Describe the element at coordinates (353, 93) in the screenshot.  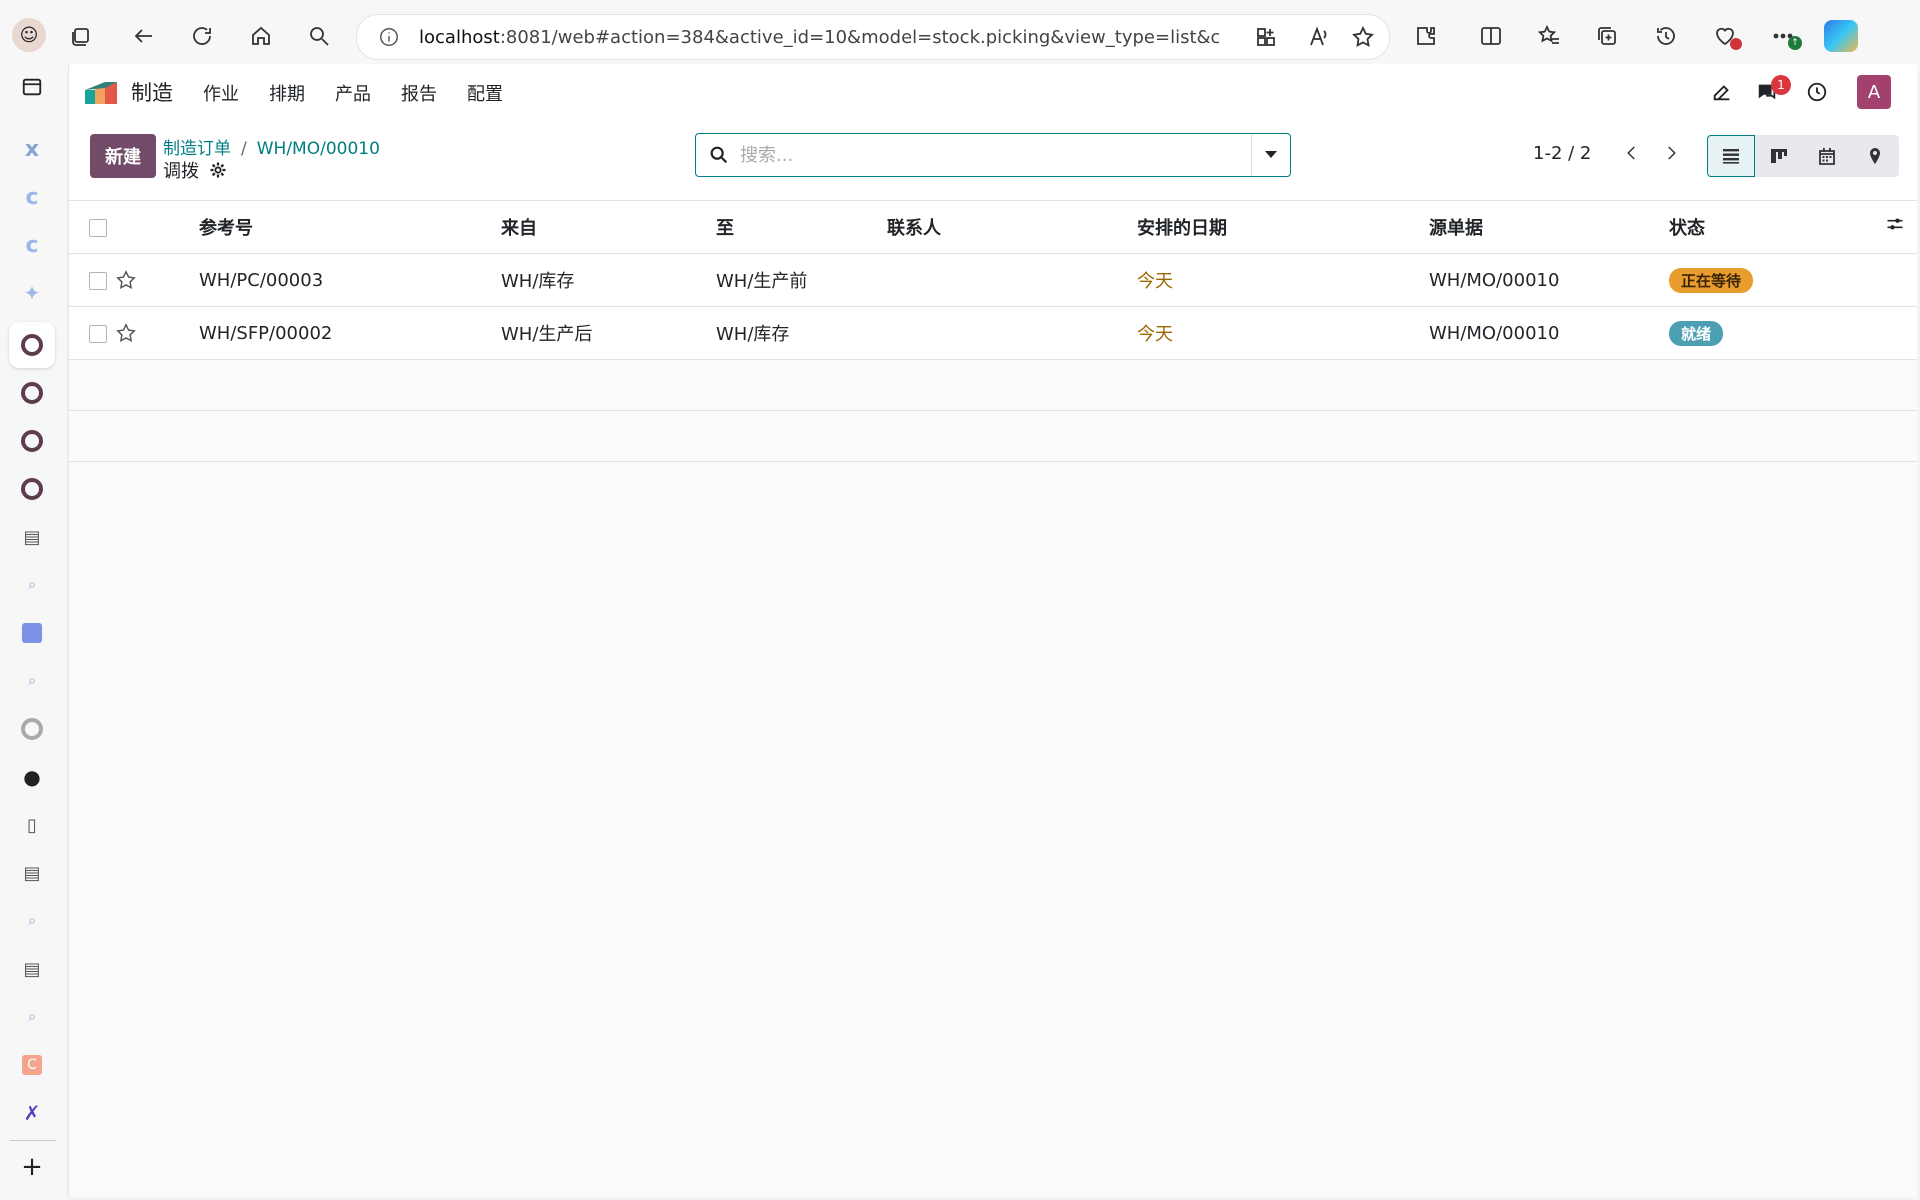
I see `menu-products: 产品` at that location.